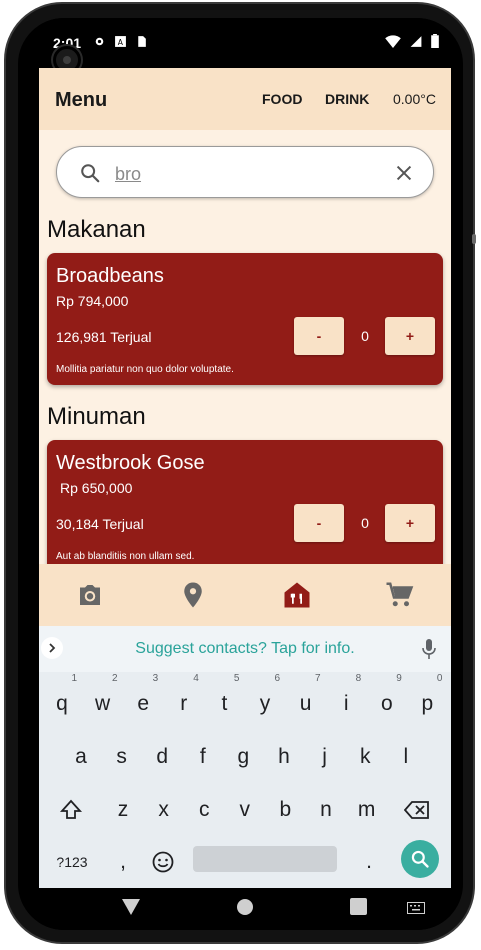 Image resolution: width=481 pixels, height=950 pixels. I want to click on key-j: j, so click(325, 757).